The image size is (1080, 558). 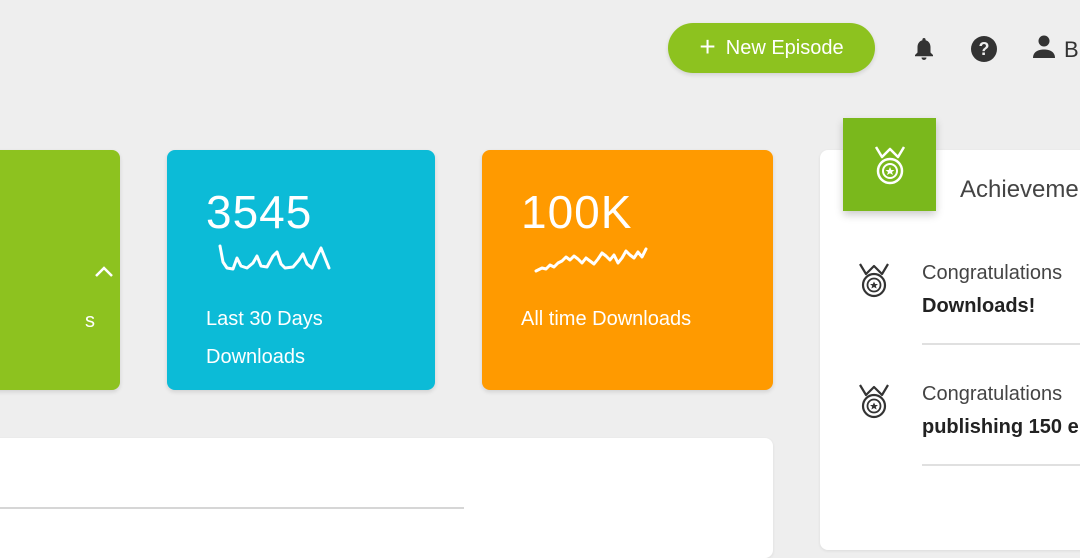 What do you see at coordinates (1019, 189) in the screenshot?
I see `achievements-title: Achieveme` at bounding box center [1019, 189].